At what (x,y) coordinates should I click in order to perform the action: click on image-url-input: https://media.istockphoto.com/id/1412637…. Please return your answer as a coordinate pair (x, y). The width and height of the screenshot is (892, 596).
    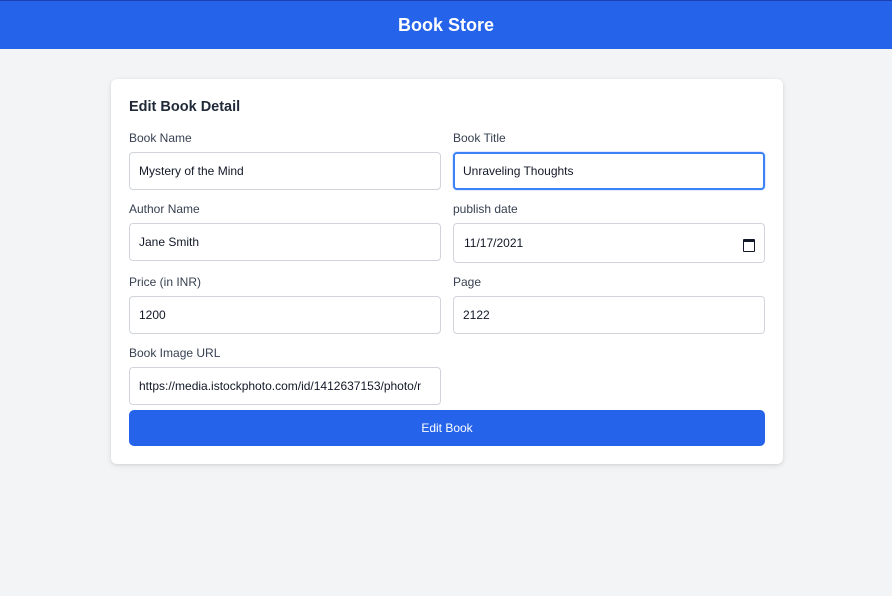
    Looking at the image, I should click on (285, 386).